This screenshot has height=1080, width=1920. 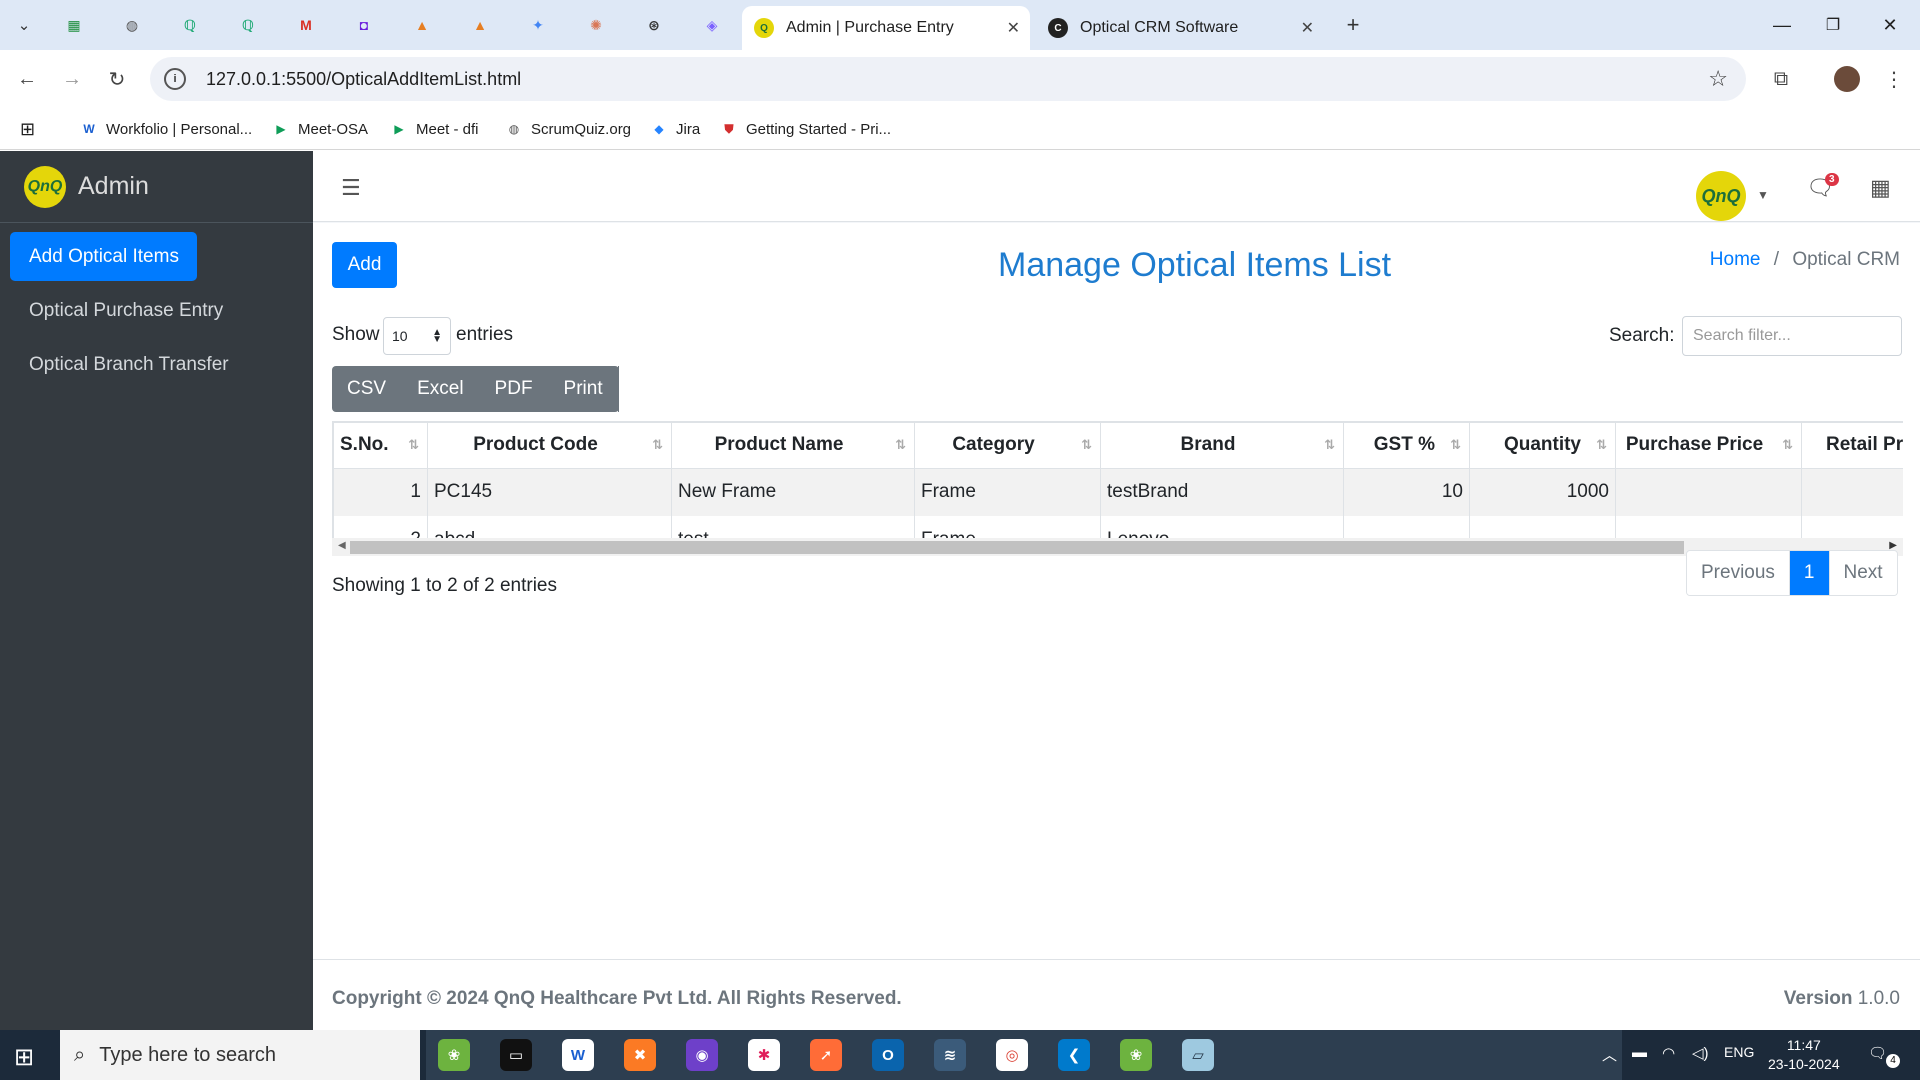 What do you see at coordinates (422, 25) in the screenshot?
I see `pma-tab-icon: ▲` at bounding box center [422, 25].